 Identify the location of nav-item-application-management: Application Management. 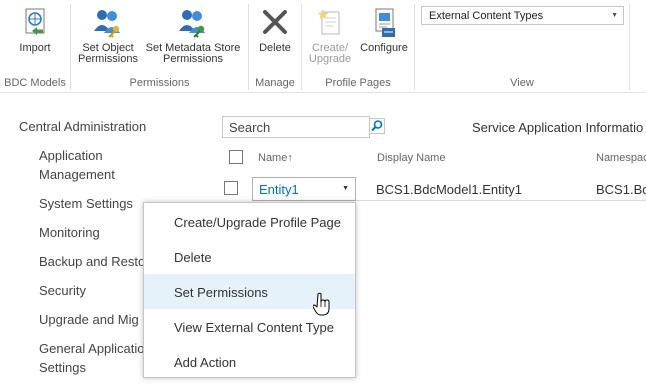
(77, 165).